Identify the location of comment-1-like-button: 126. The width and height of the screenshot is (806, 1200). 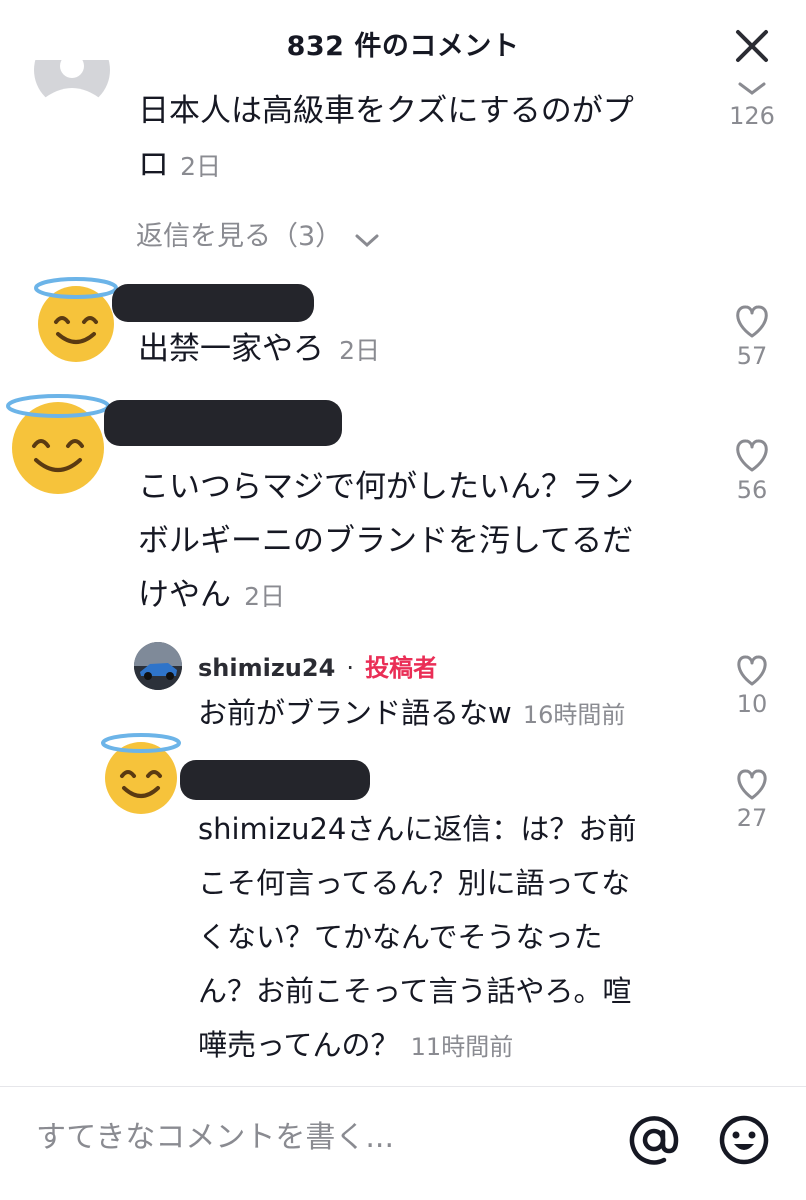
(752, 108).